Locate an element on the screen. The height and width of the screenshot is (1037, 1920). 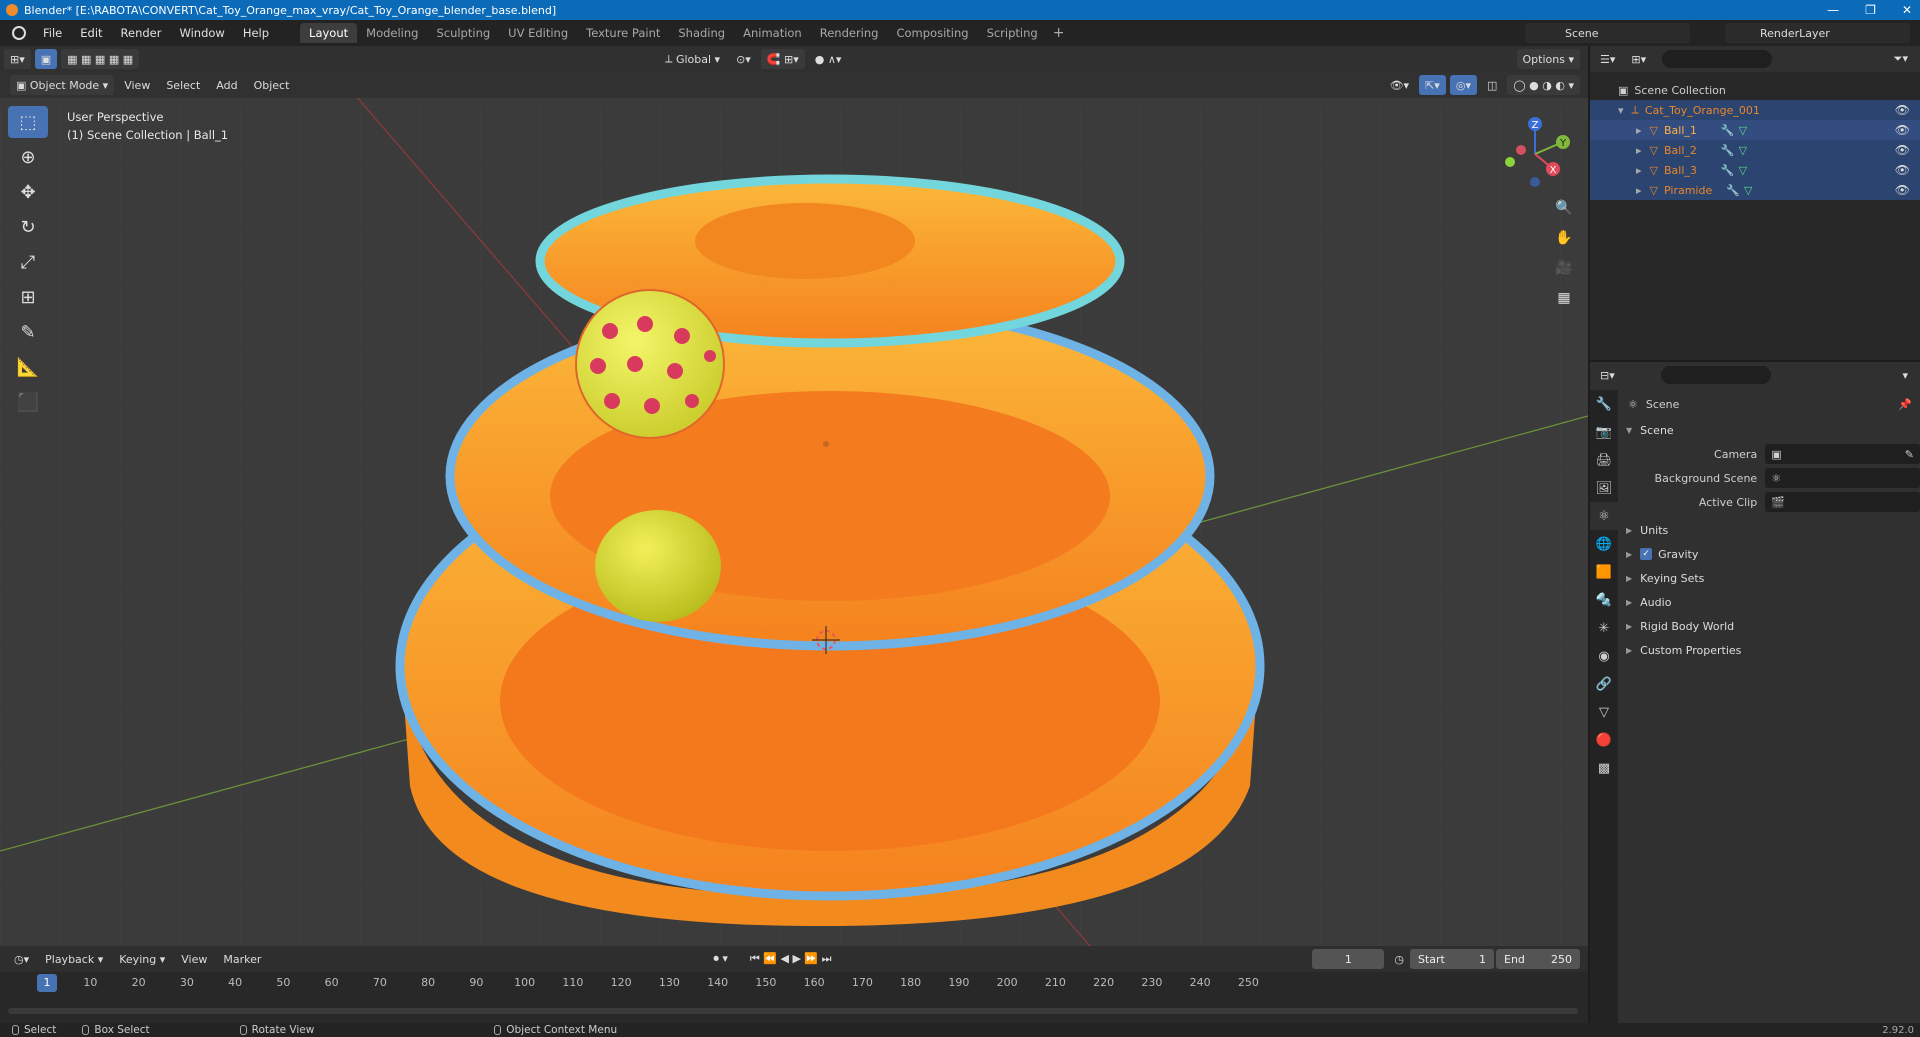
menu-help: Help is located at coordinates (256, 33).